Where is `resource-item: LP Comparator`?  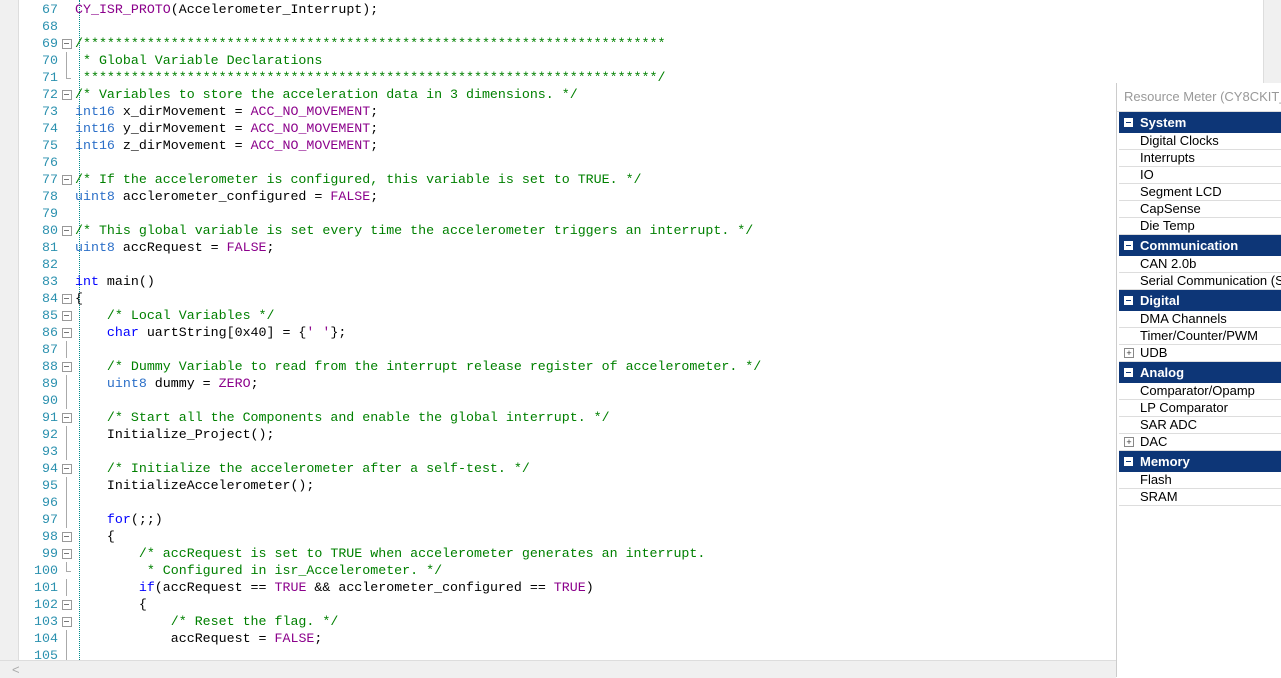
resource-item: LP Comparator is located at coordinates (1200, 408).